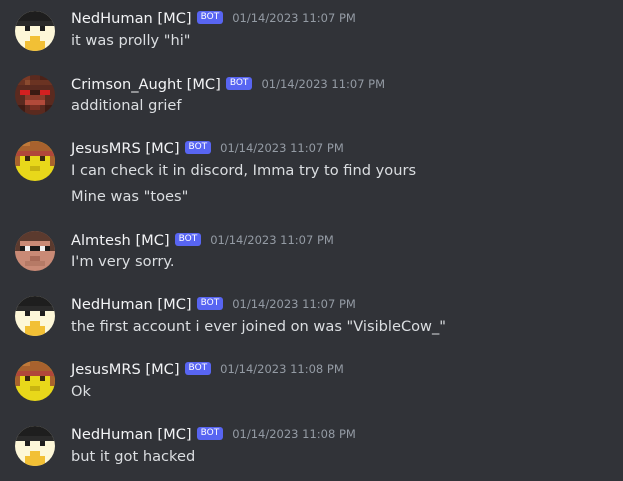 The image size is (623, 481). I want to click on author-name: Almtesh [MC], so click(120, 240).